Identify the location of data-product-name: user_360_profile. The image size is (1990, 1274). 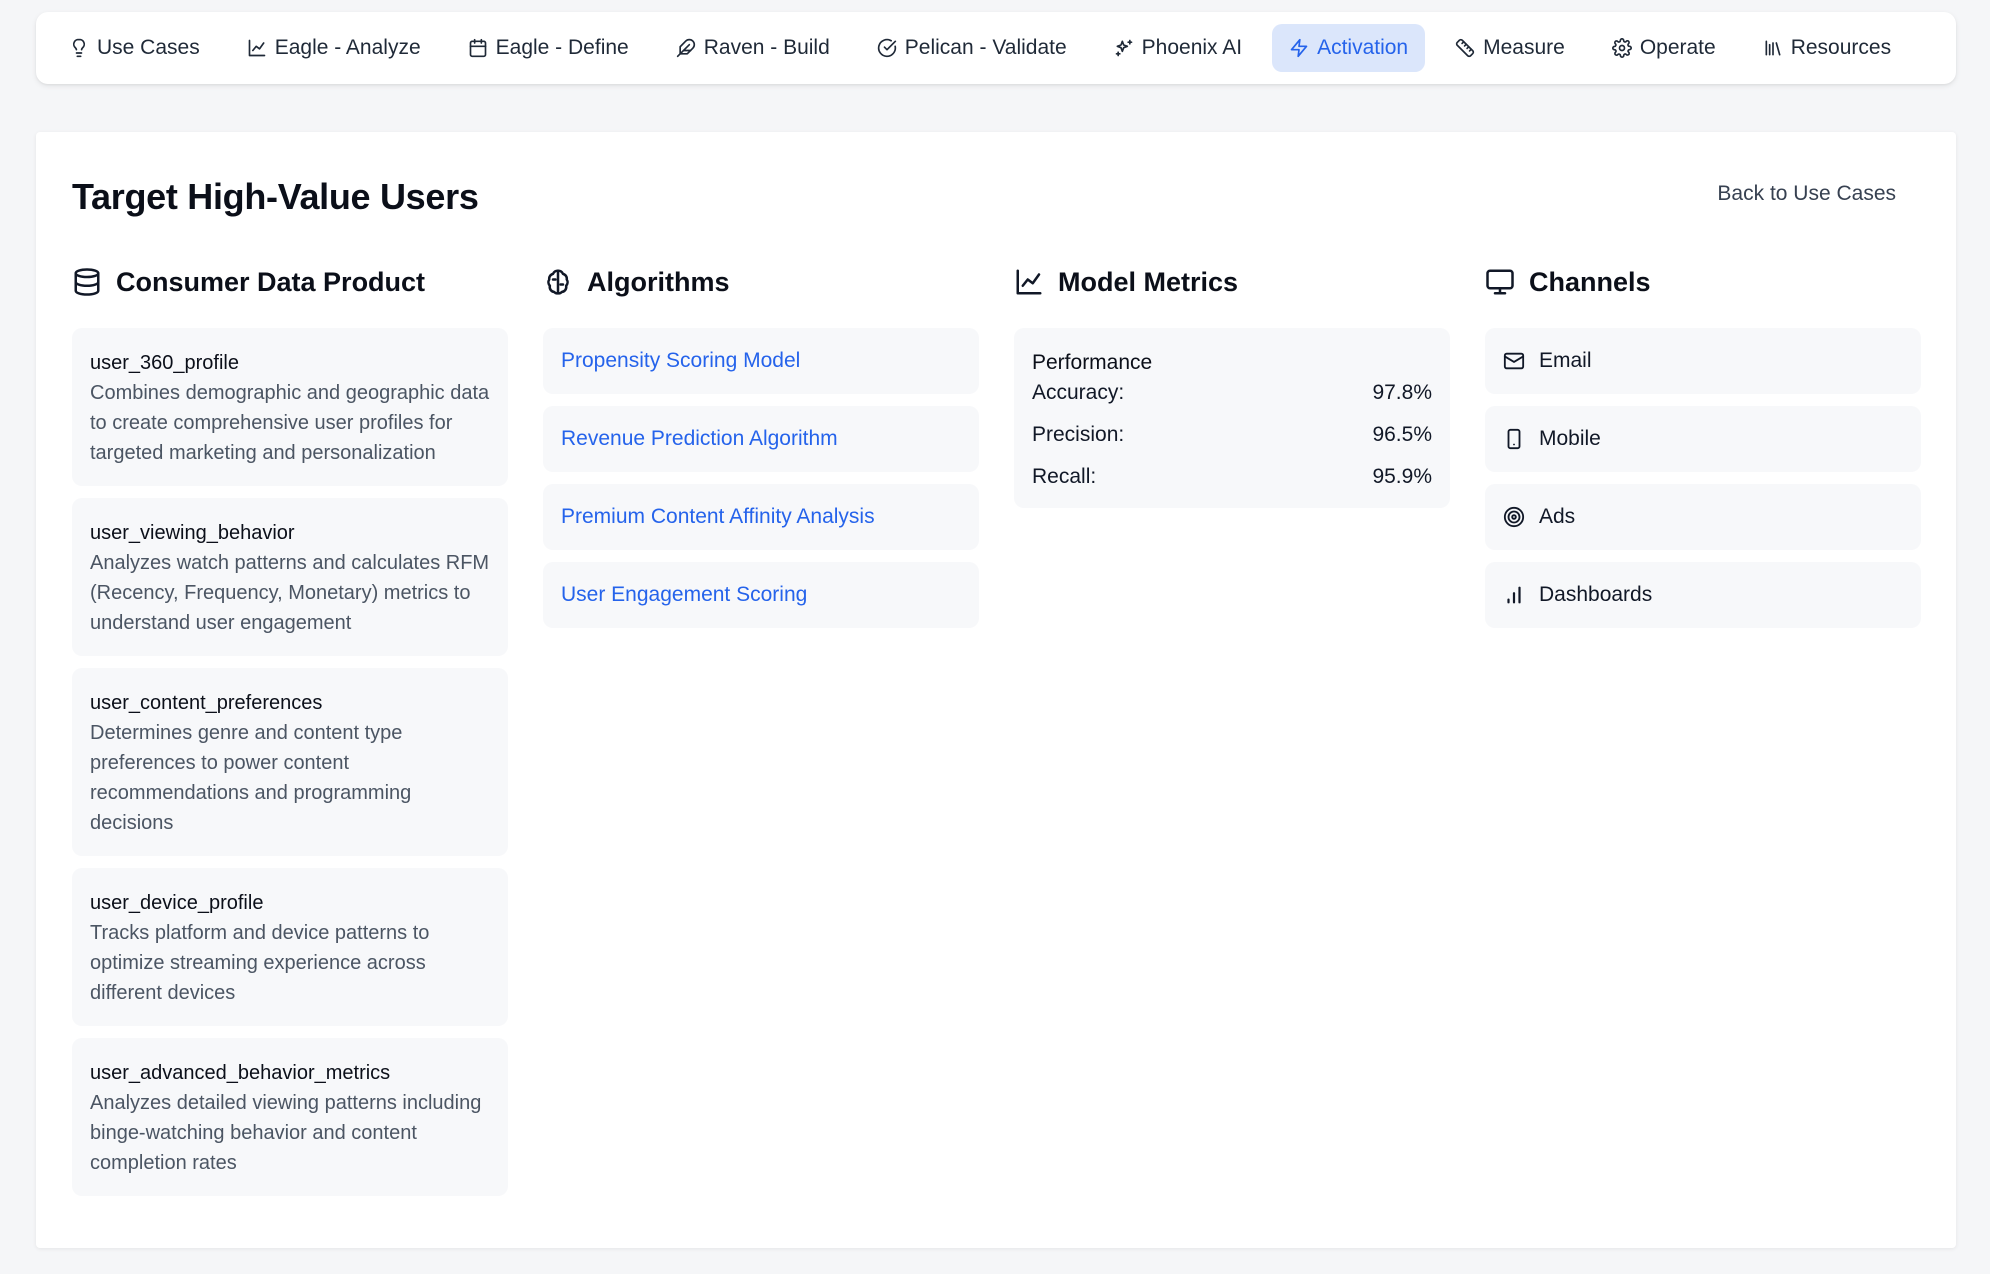
(164, 363).